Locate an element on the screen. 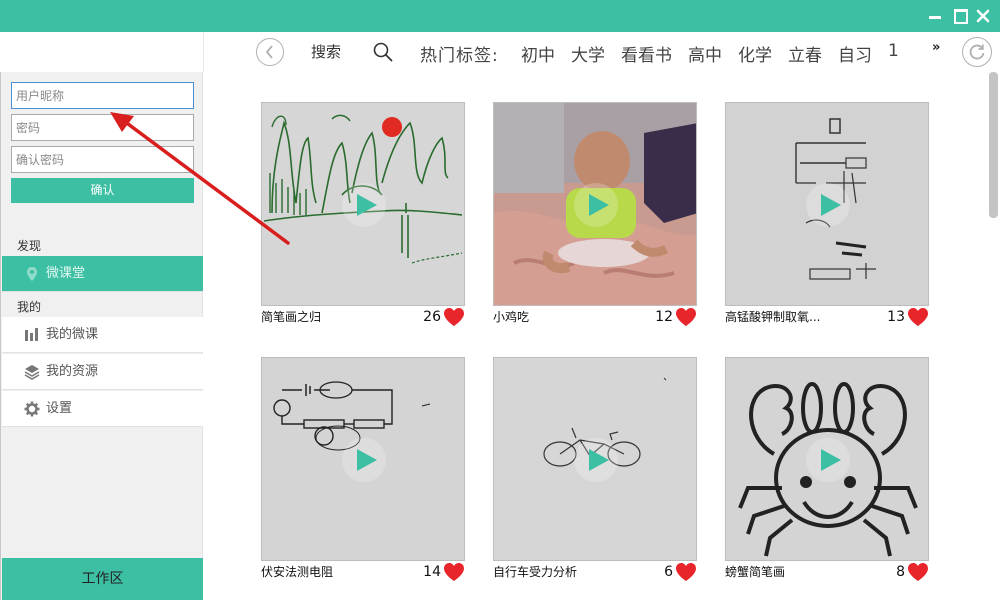  sidebar-item-label: 微课堂 is located at coordinates (66, 273).